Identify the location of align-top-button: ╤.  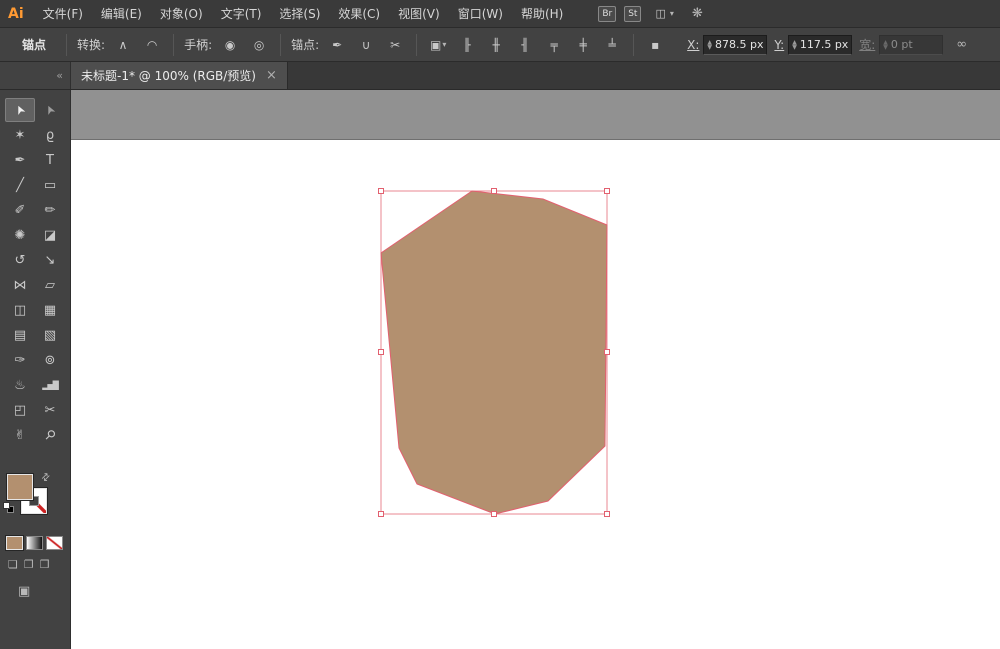
(554, 45).